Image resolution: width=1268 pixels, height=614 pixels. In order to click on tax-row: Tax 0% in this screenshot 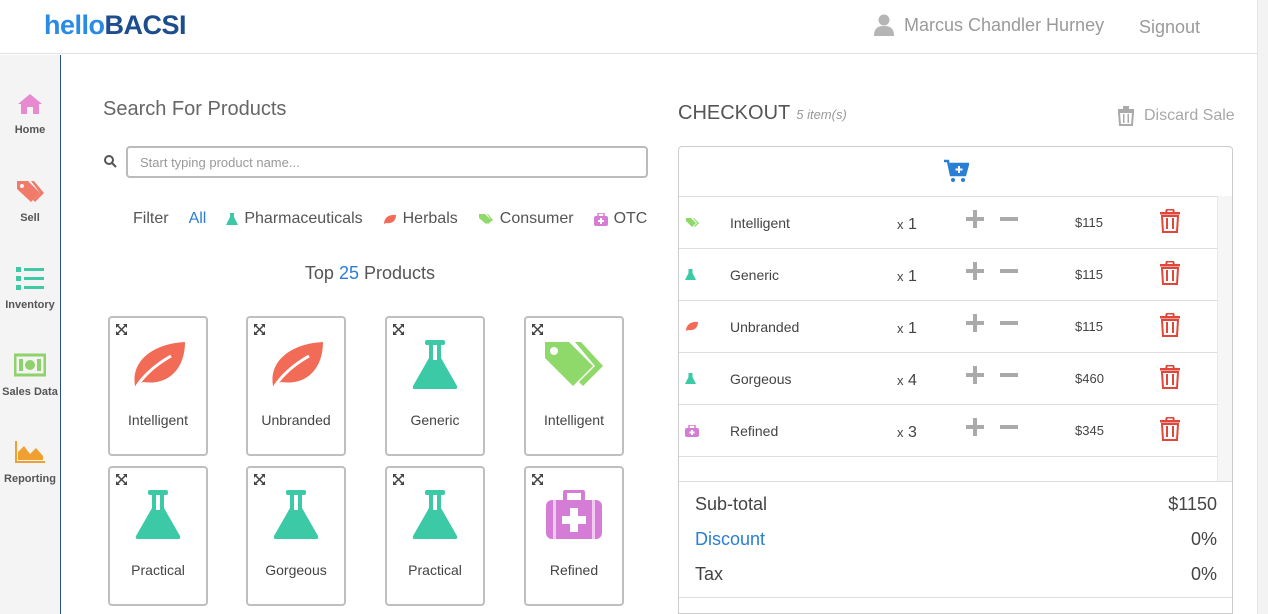, I will do `click(956, 574)`.